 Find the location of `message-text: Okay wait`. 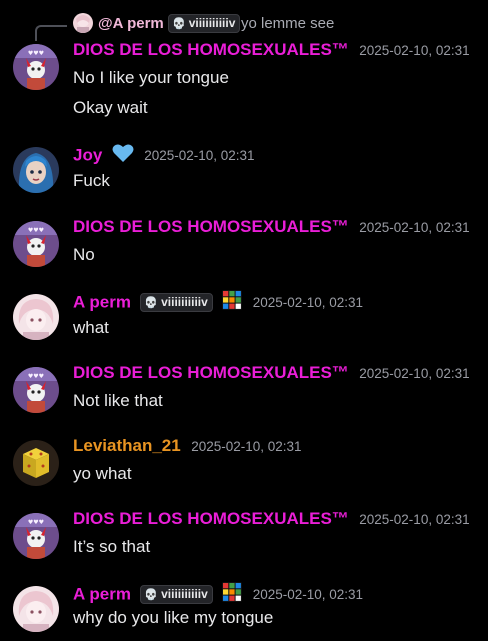

message-text: Okay wait is located at coordinates (110, 107).